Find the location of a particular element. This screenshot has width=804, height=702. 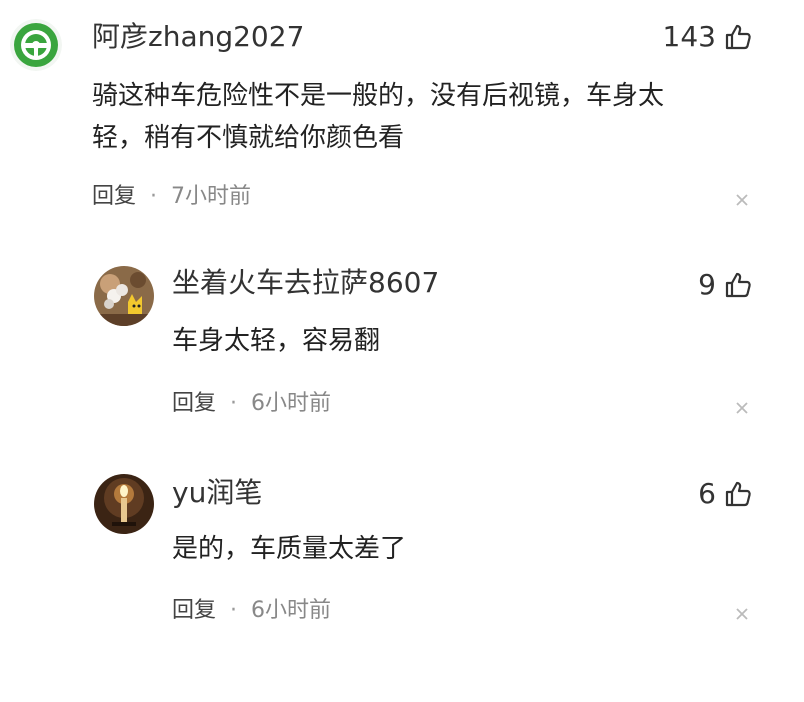

comment-text: 车身太轻，容易翻 is located at coordinates (452, 341).